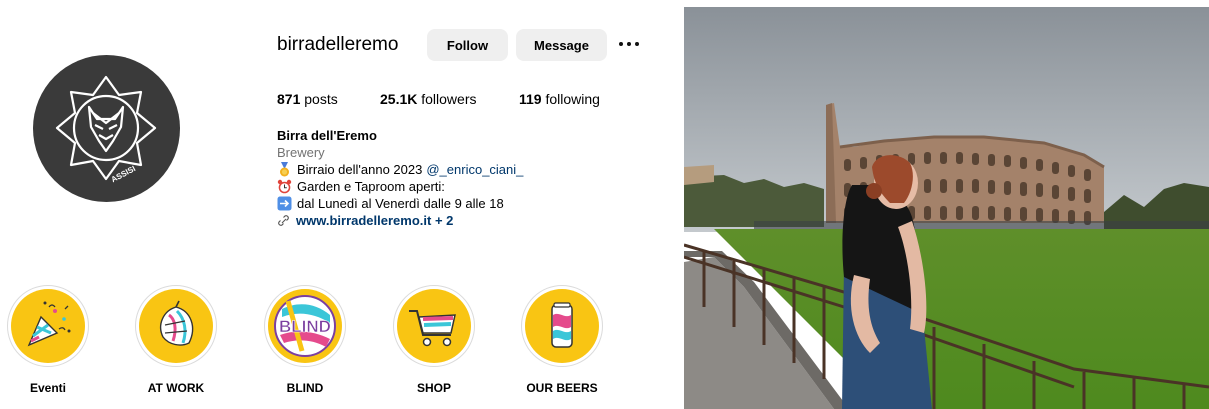  I want to click on shopping-cart-icon, so click(434, 326).